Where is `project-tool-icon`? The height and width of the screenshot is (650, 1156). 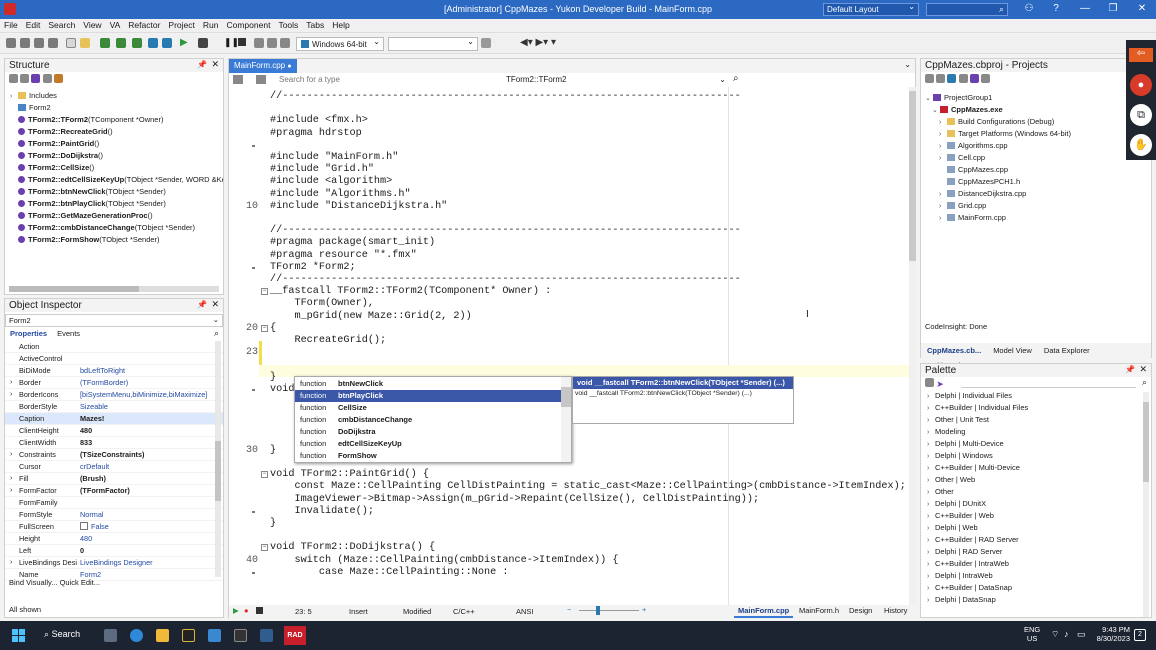
project-tool-icon is located at coordinates (929, 78).